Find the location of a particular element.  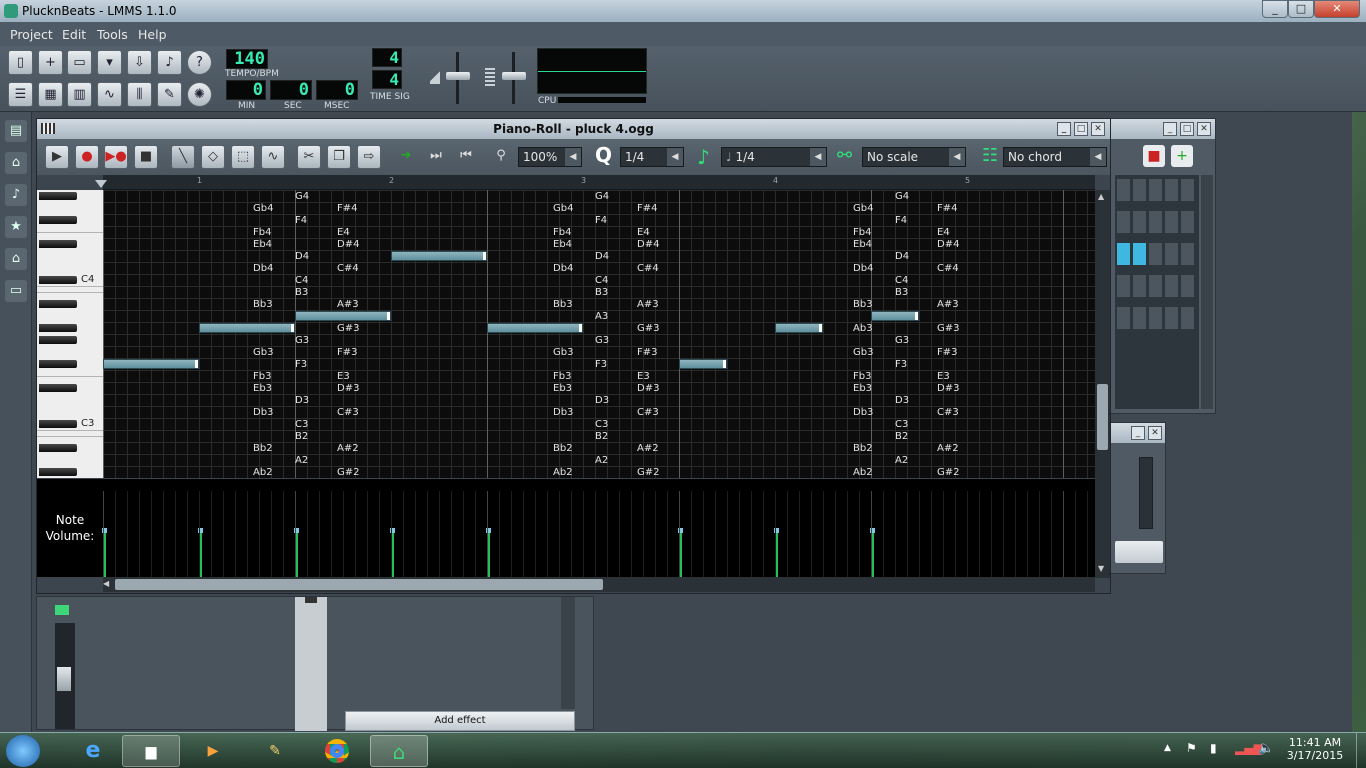

select-mode-icon: ⬚ is located at coordinates (243, 157).